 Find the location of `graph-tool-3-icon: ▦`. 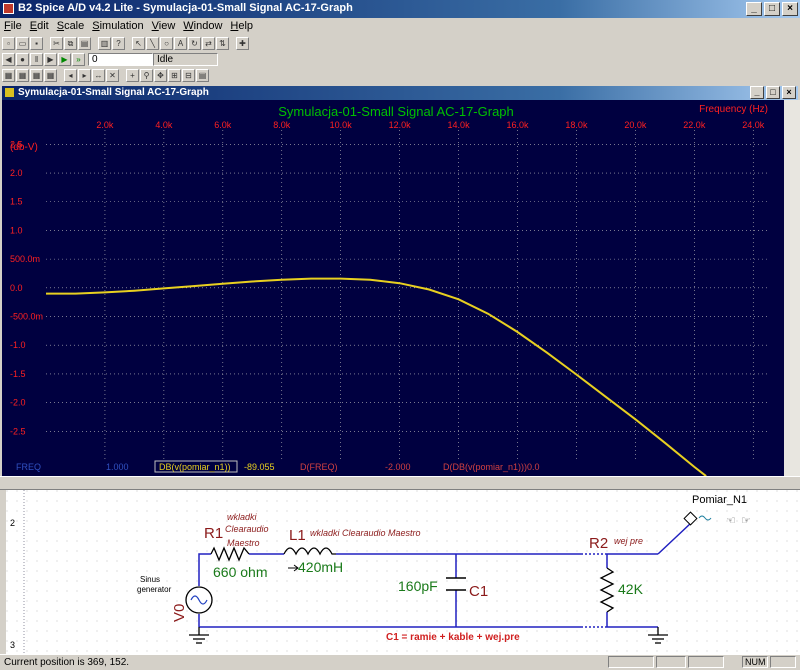

graph-tool-3-icon: ▦ is located at coordinates (36, 75).